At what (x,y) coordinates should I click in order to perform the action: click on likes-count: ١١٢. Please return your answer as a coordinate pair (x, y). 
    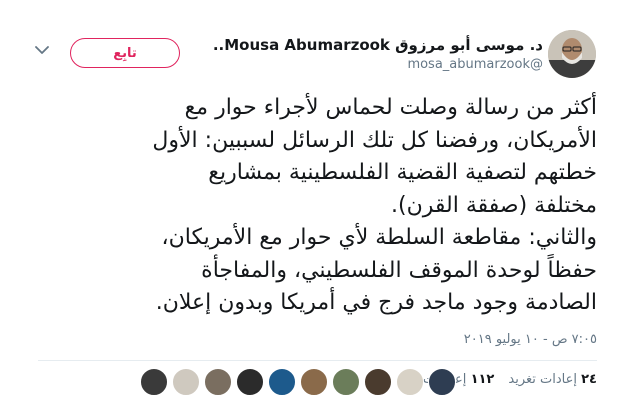
    Looking at the image, I should click on (482, 379).